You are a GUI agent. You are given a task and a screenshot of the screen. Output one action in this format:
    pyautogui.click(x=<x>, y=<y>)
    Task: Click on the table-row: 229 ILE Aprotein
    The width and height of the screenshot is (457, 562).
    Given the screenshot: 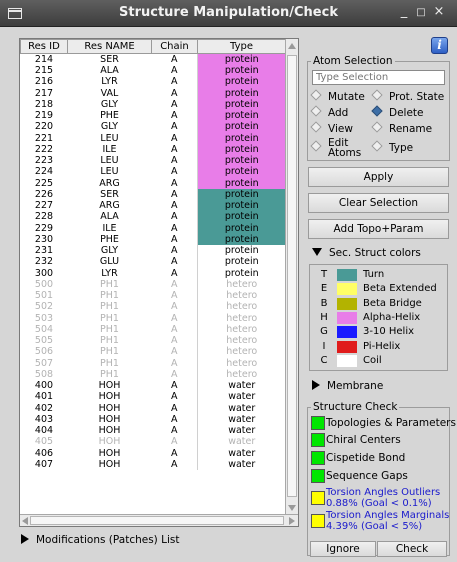 What is the action you would take?
    pyautogui.click(x=153, y=228)
    